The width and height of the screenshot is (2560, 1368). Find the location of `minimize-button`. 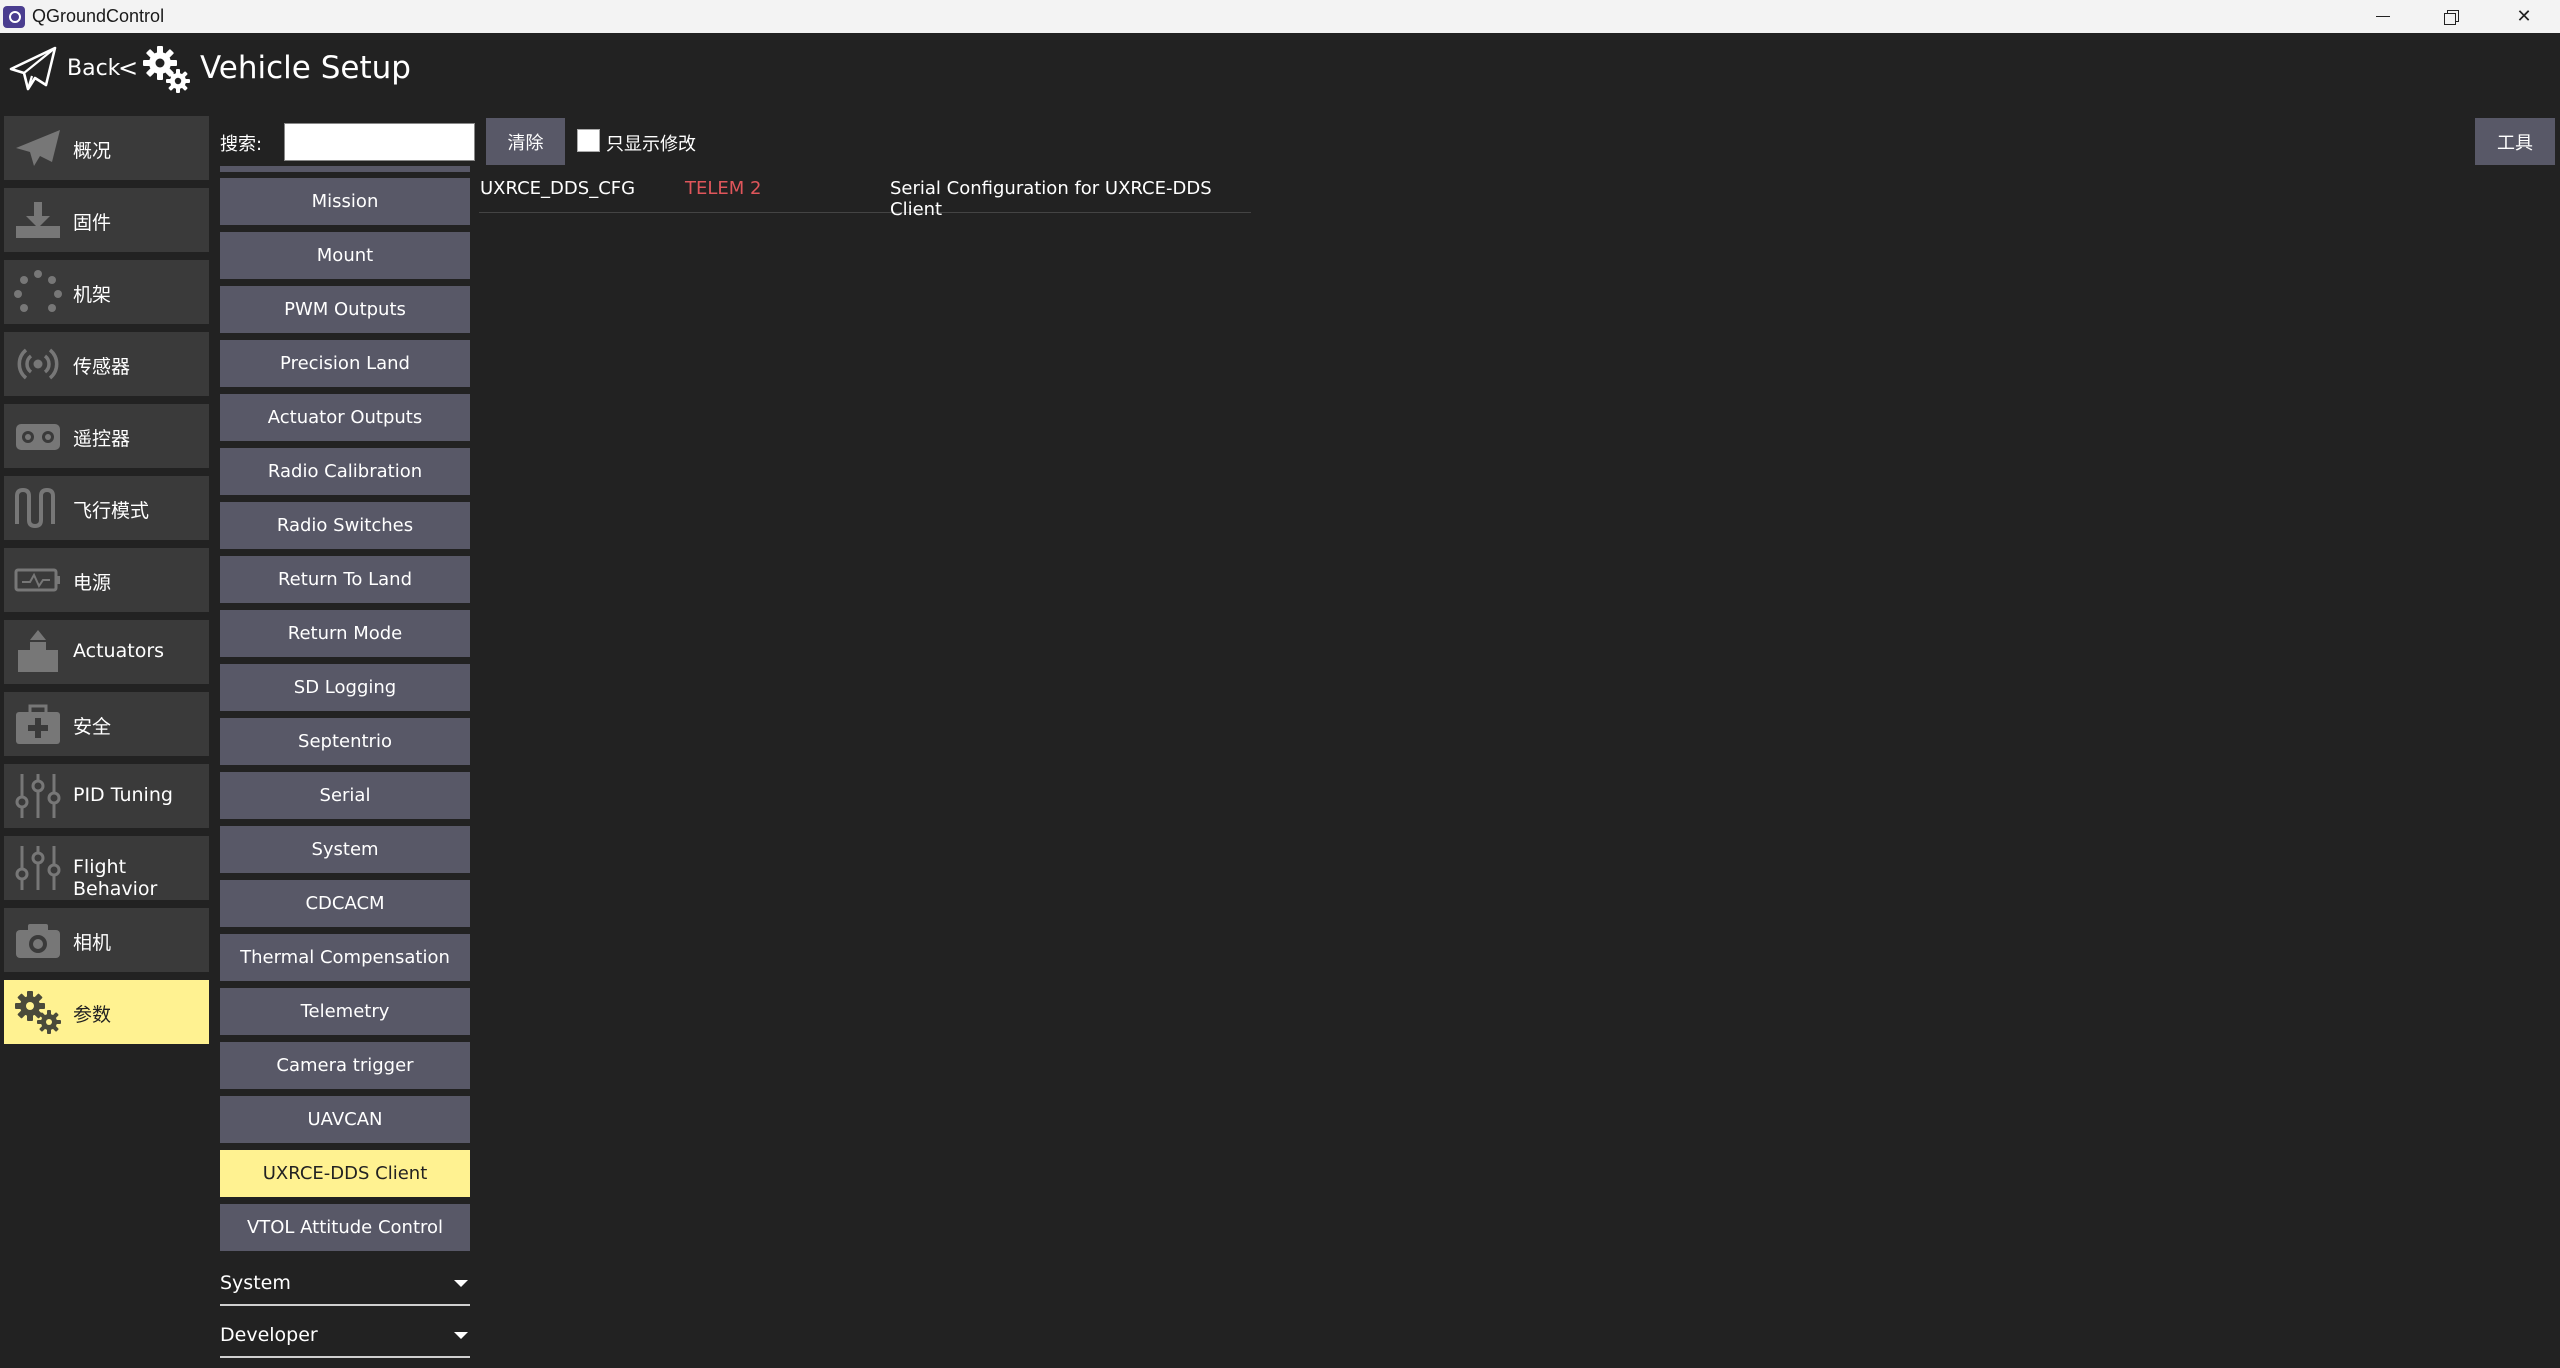

minimize-button is located at coordinates (2383, 16).